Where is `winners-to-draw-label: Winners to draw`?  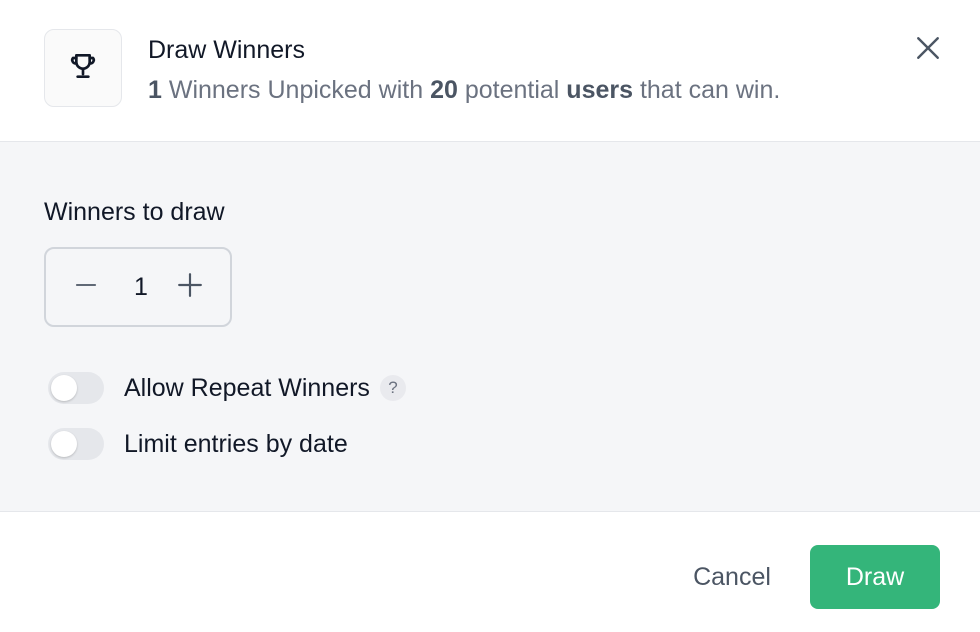 winners-to-draw-label: Winners to draw is located at coordinates (134, 212).